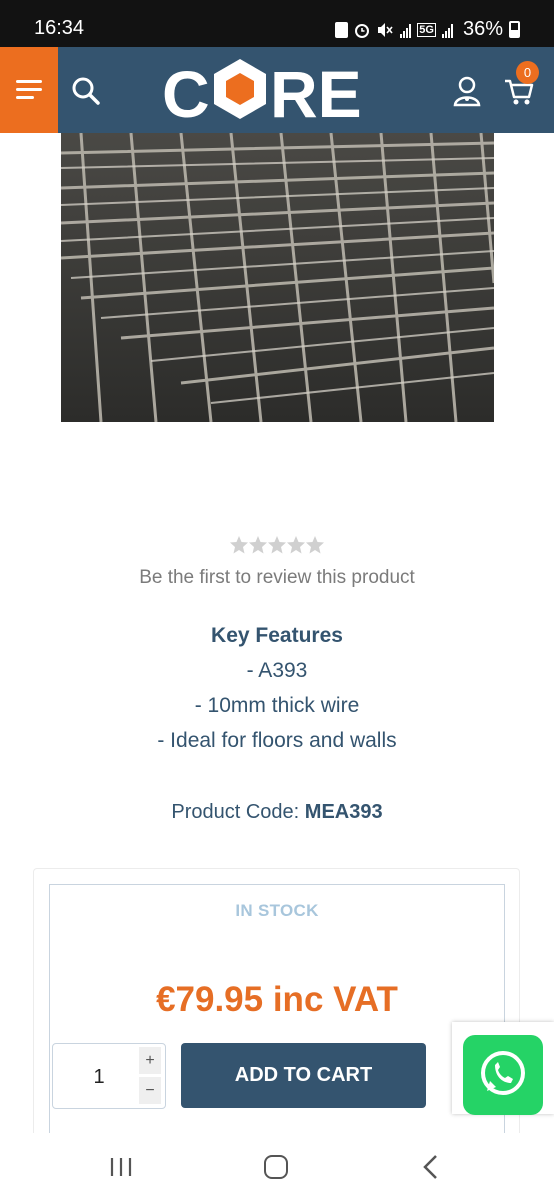 This screenshot has width=554, height=1200. I want to click on core-logo: C RE, so click(277, 90).